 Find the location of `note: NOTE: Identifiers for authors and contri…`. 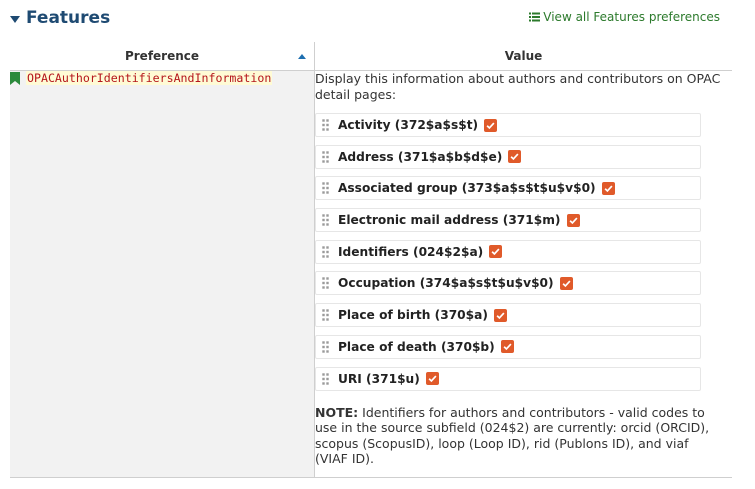

note: NOTE: Identifiers for authors and contri… is located at coordinates (520, 436).